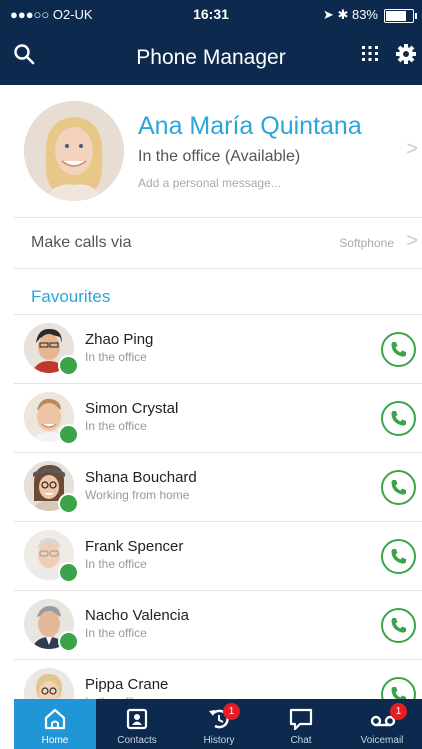 This screenshot has width=422, height=749. Describe the element at coordinates (328, 14) in the screenshot. I see `location-icon: ➤` at that location.